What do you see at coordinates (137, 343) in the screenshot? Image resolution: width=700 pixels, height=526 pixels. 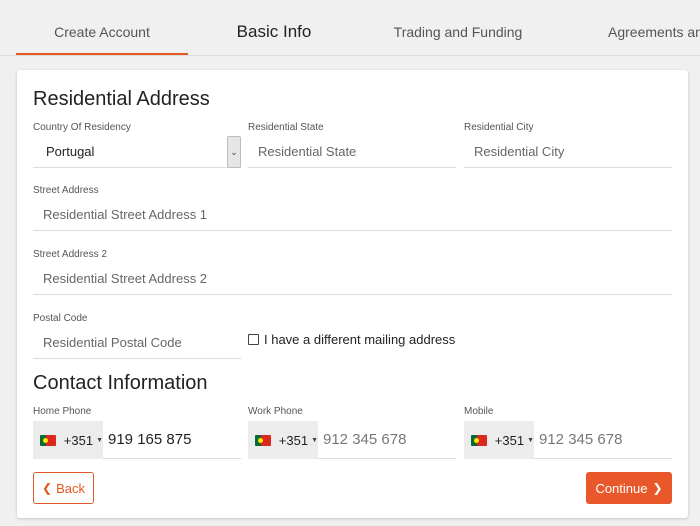 I see `postal-input: Residential Postal Code` at bounding box center [137, 343].